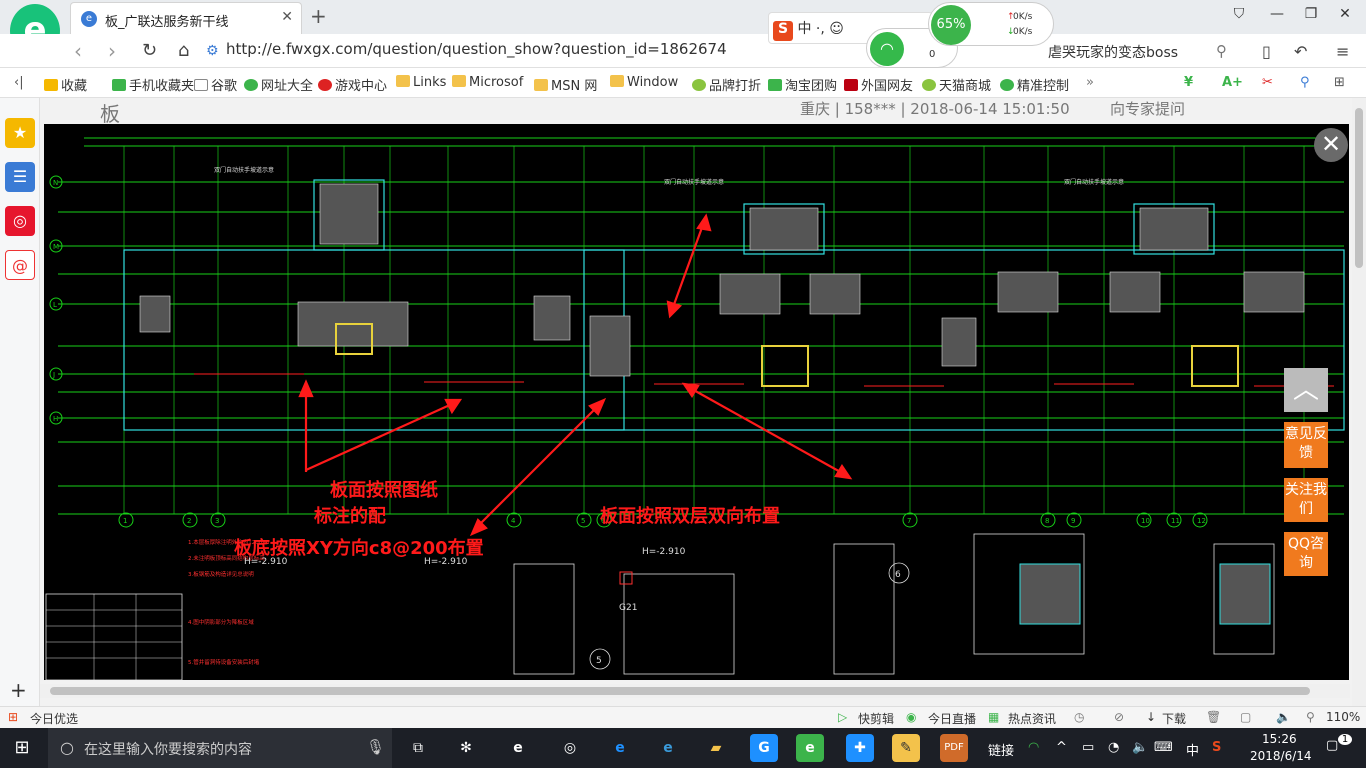  What do you see at coordinates (518, 748) in the screenshot?
I see `app-browser-e-icon: e` at bounding box center [518, 748].